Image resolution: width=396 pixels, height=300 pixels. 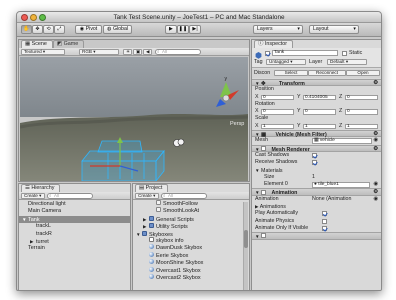 What do you see at coordinates (181, 211) in the screenshot?
I see `project-item-label: SmoothLookAt` at bounding box center [181, 211].